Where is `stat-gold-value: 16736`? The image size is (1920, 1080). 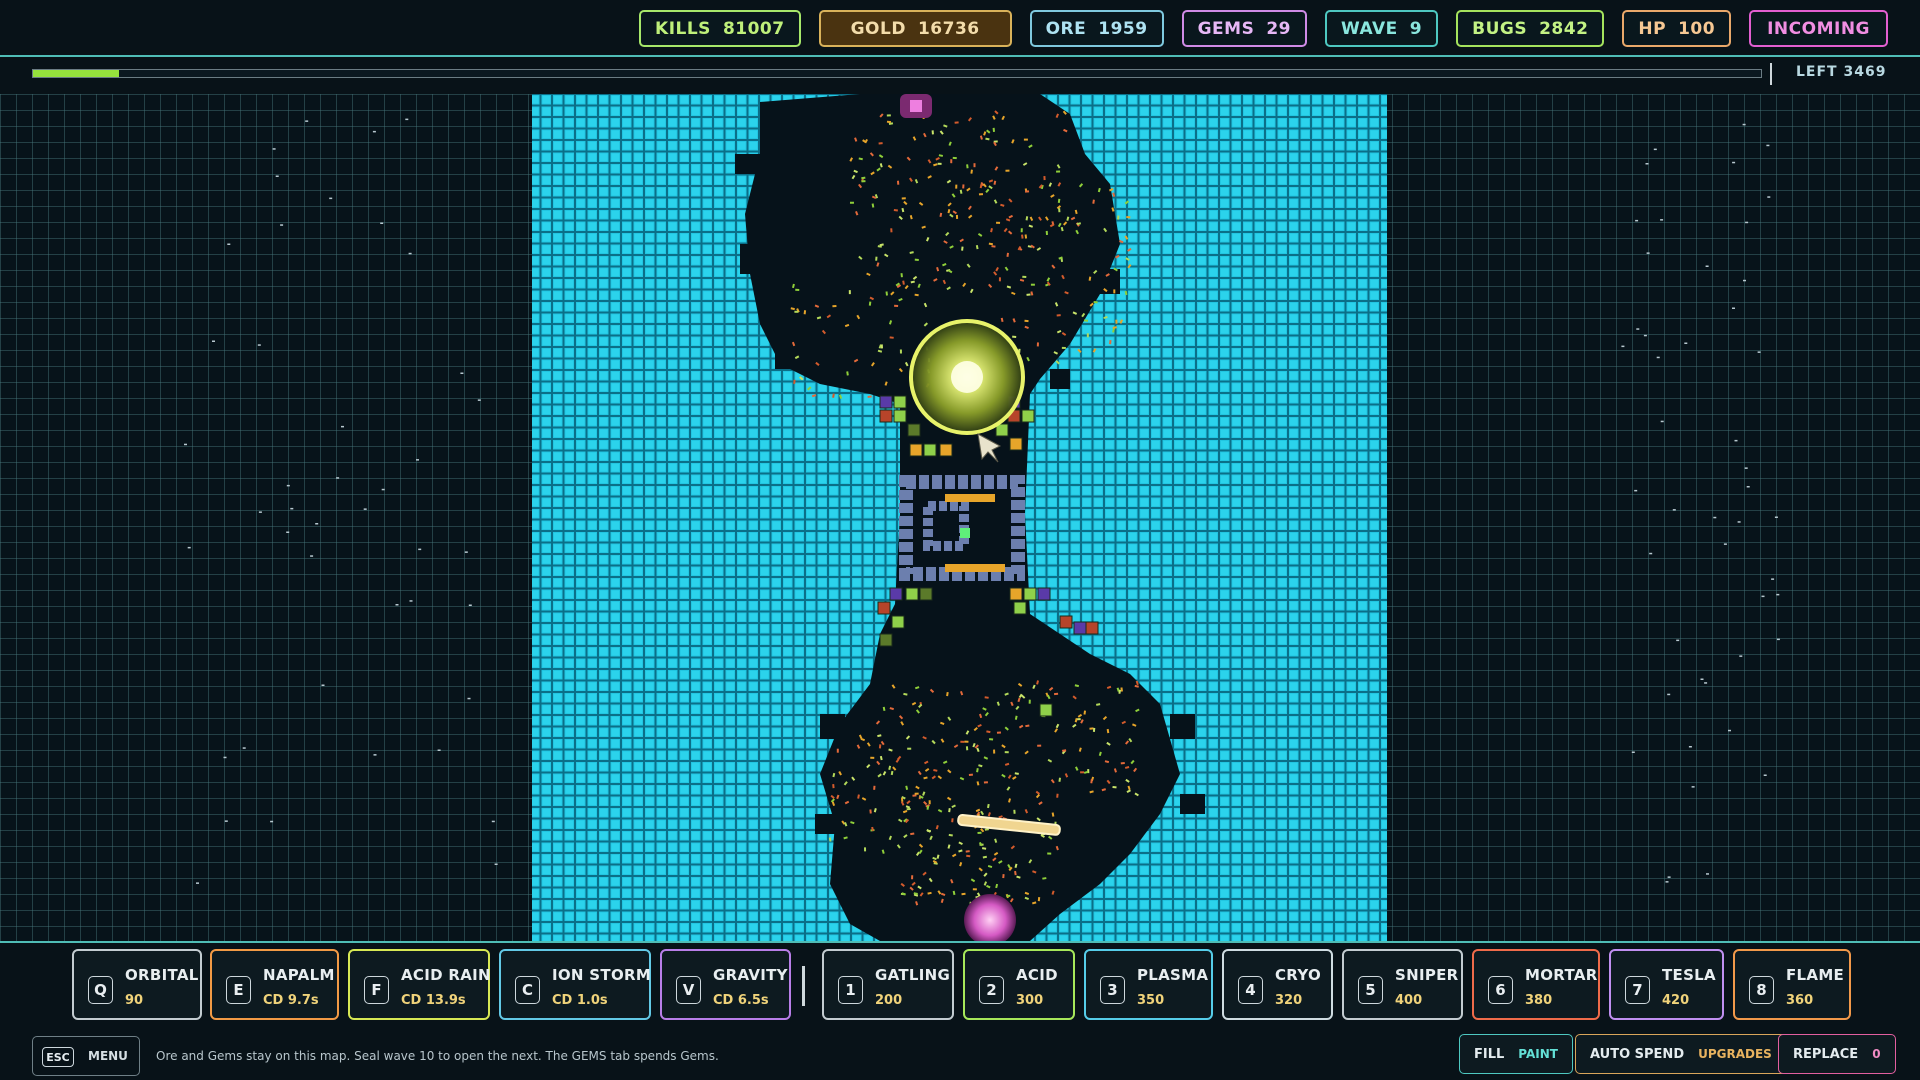 stat-gold-value: 16736 is located at coordinates (948, 28).